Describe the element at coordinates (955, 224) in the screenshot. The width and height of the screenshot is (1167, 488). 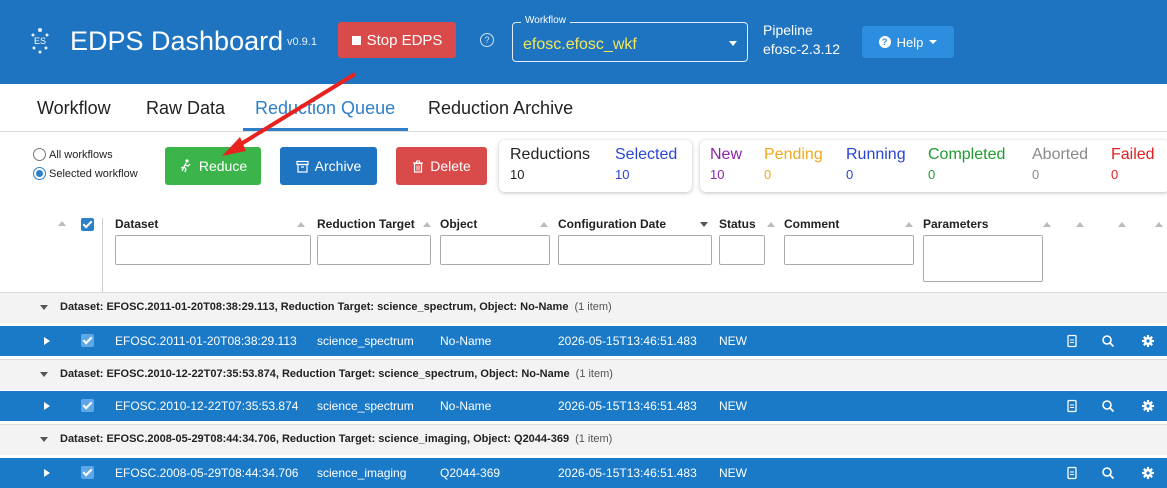
I see `column-header-parameters: Parameters` at that location.